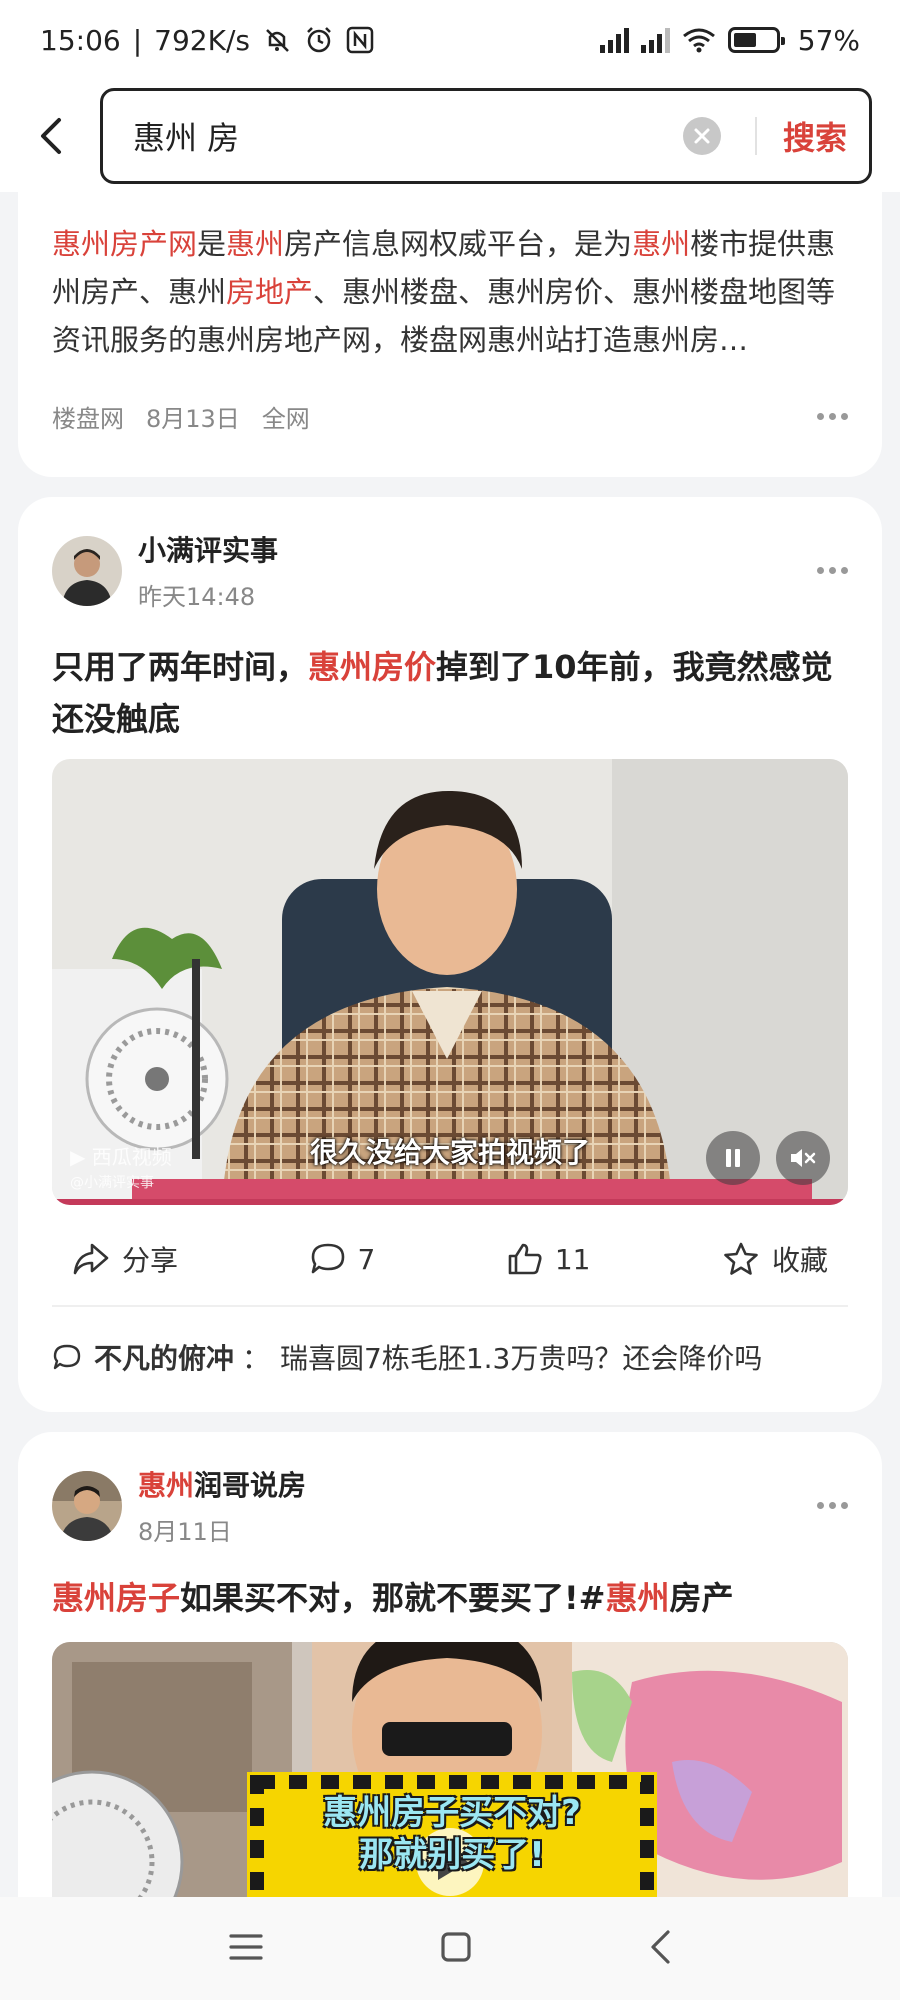 The height and width of the screenshot is (2000, 900). What do you see at coordinates (755, 136) in the screenshot?
I see `search-divider` at bounding box center [755, 136].